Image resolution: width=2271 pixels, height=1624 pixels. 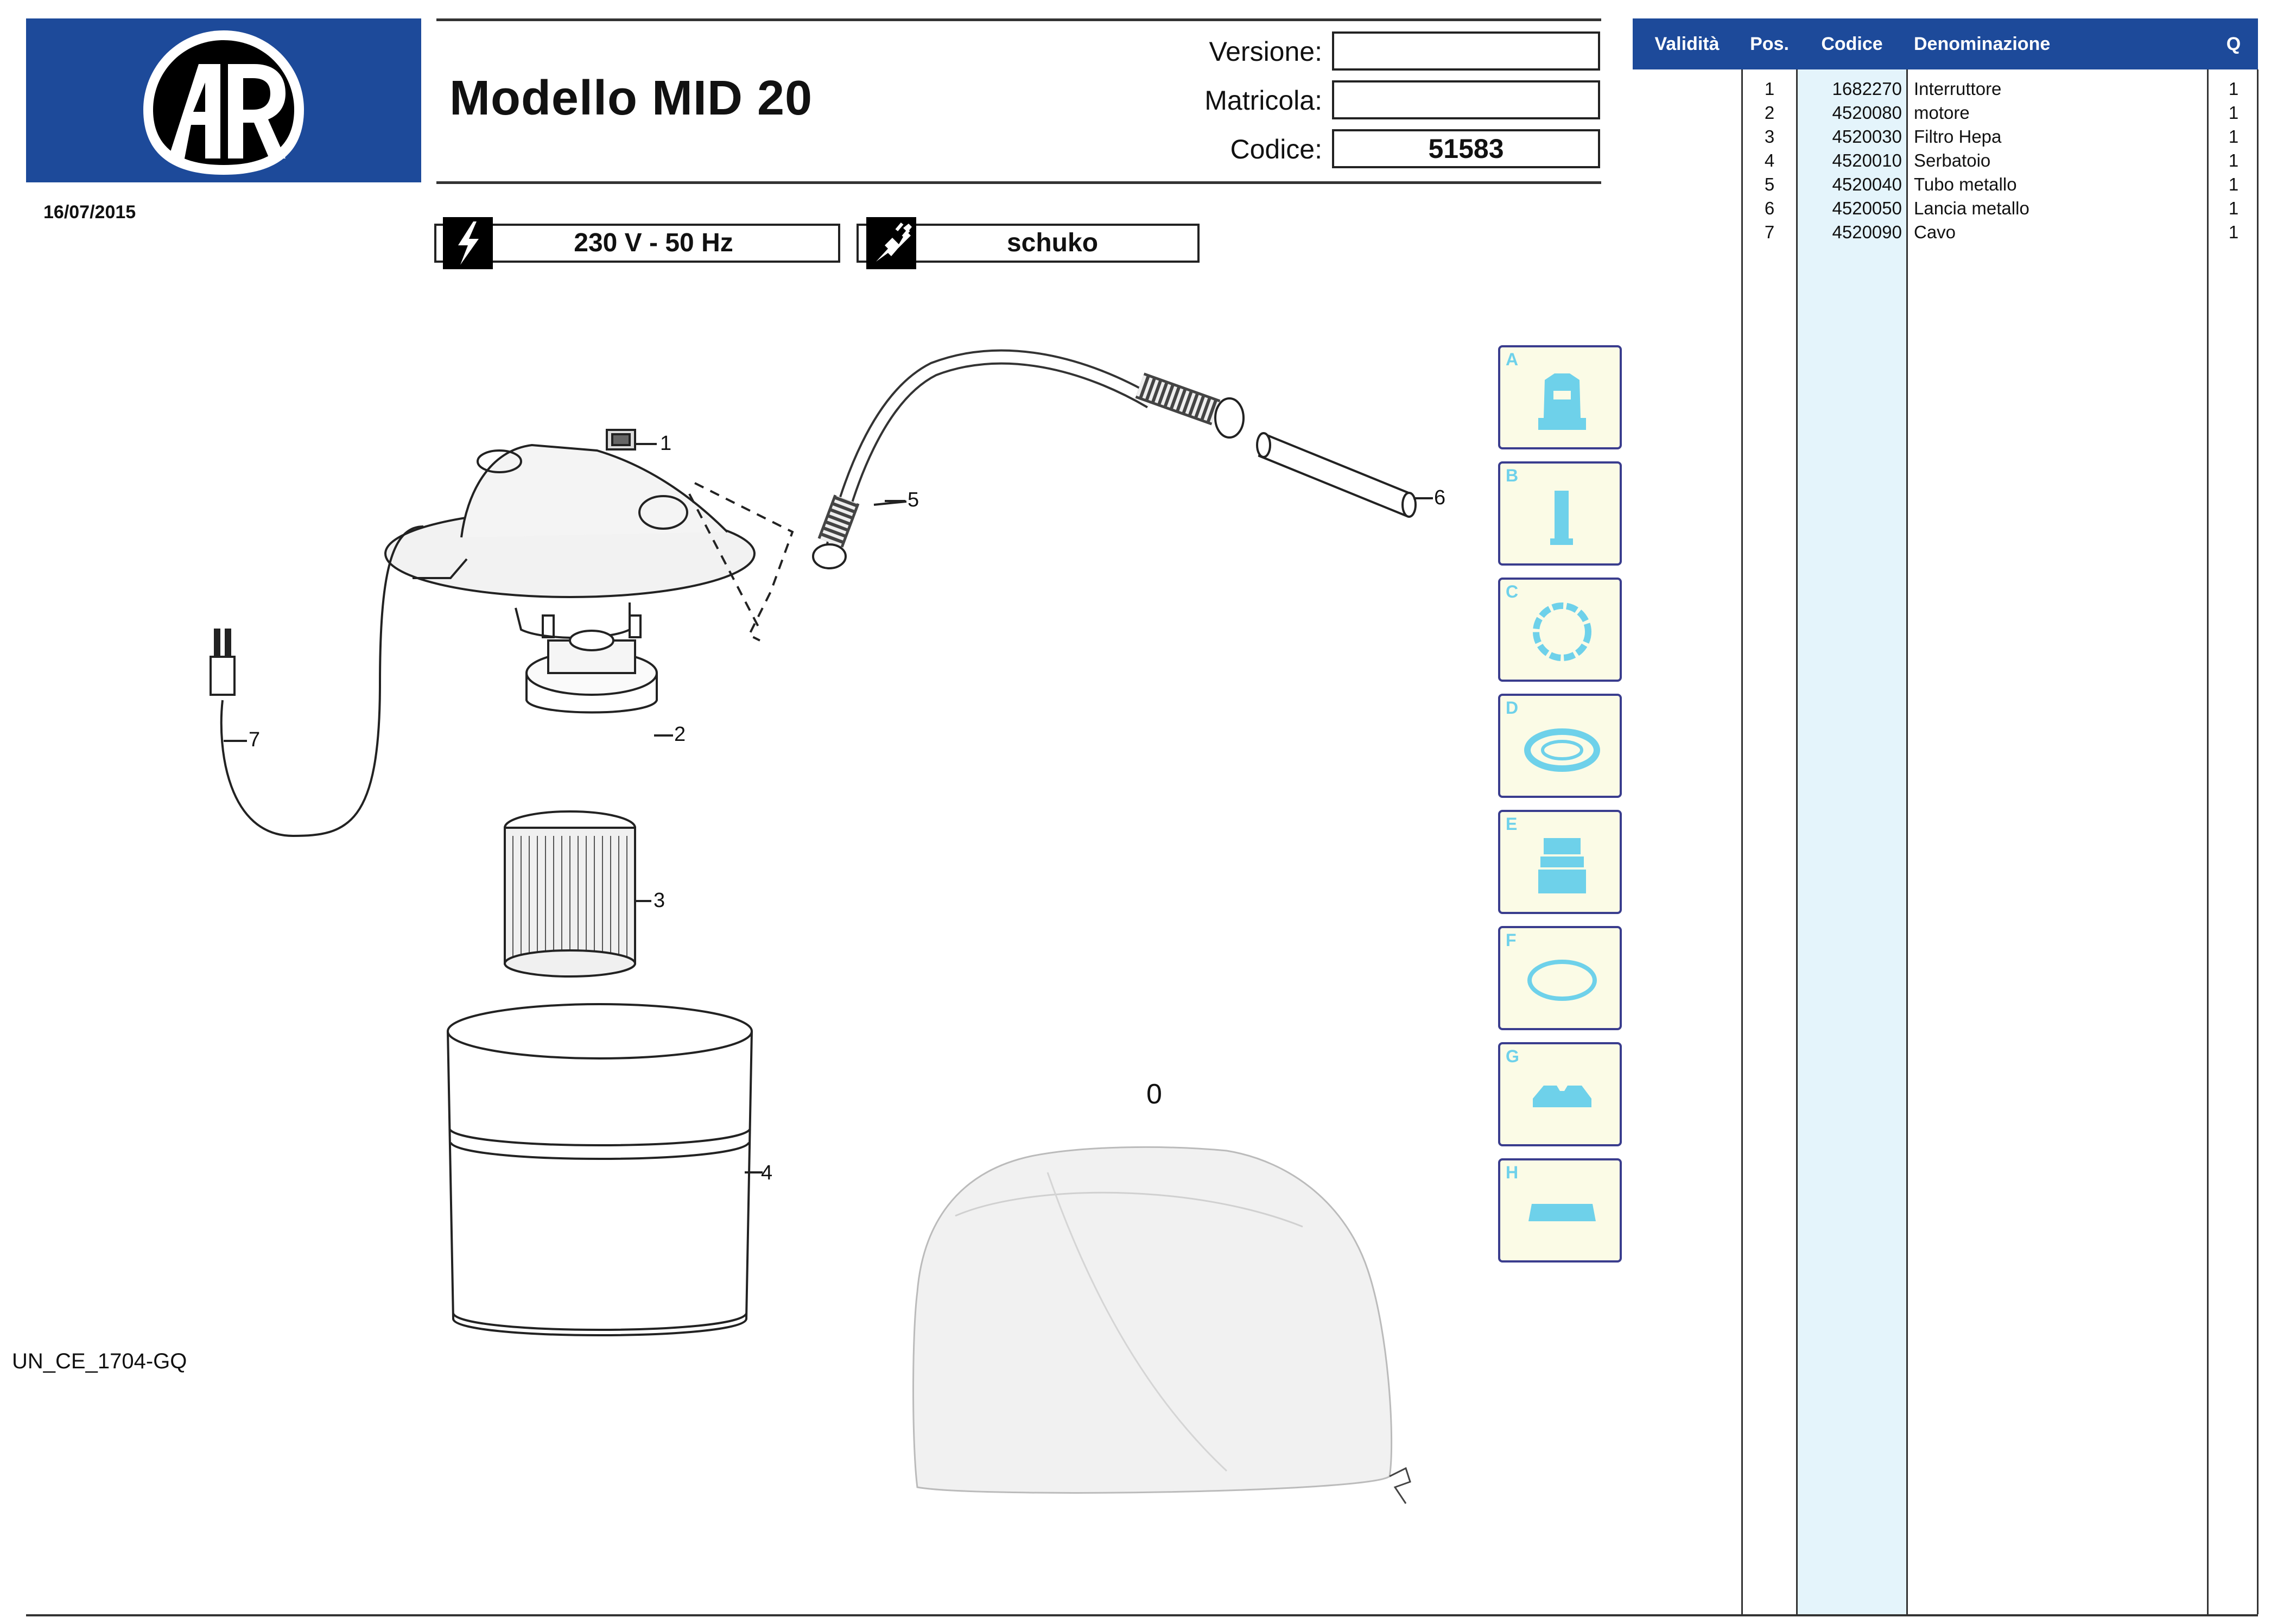 What do you see at coordinates (2233, 208) in the screenshot?
I see `row-6-q: 1` at bounding box center [2233, 208].